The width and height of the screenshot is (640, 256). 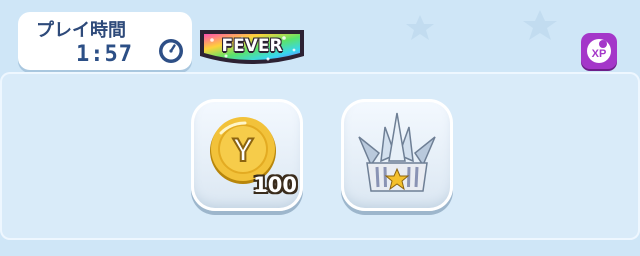 What do you see at coordinates (171, 51) in the screenshot?
I see `stopwatch-icon` at bounding box center [171, 51].